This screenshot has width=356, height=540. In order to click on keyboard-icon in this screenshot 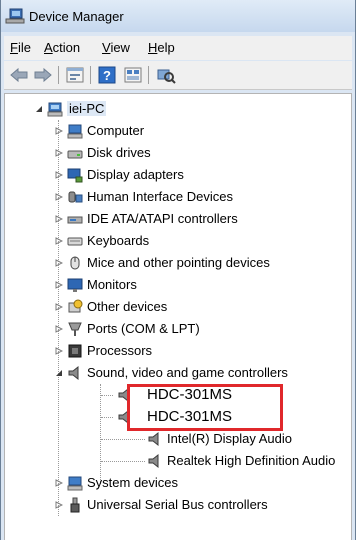, I will do `click(75, 241)`.